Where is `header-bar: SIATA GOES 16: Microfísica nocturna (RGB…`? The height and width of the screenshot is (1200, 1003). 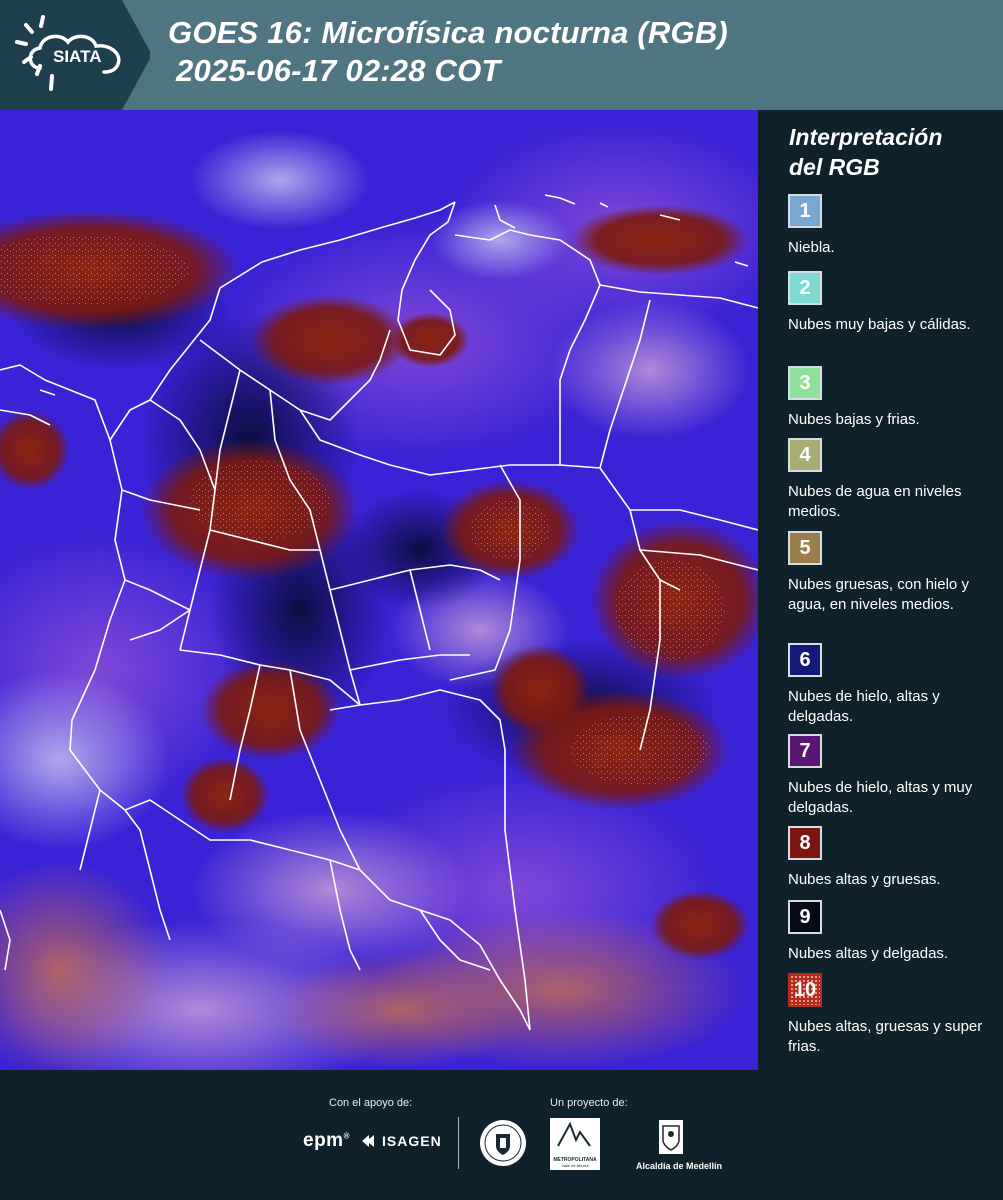
header-bar: SIATA GOES 16: Microfísica nocturna (RGB… is located at coordinates (501, 55).